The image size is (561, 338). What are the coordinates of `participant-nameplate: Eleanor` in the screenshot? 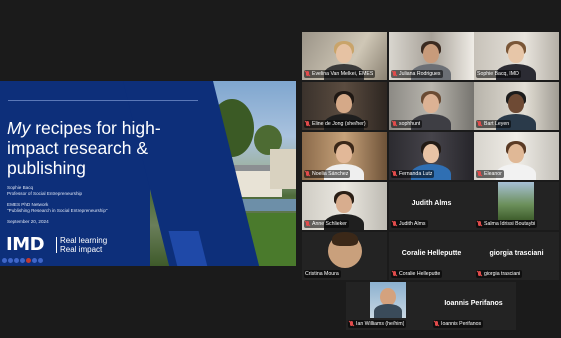 It's located at (490, 174).